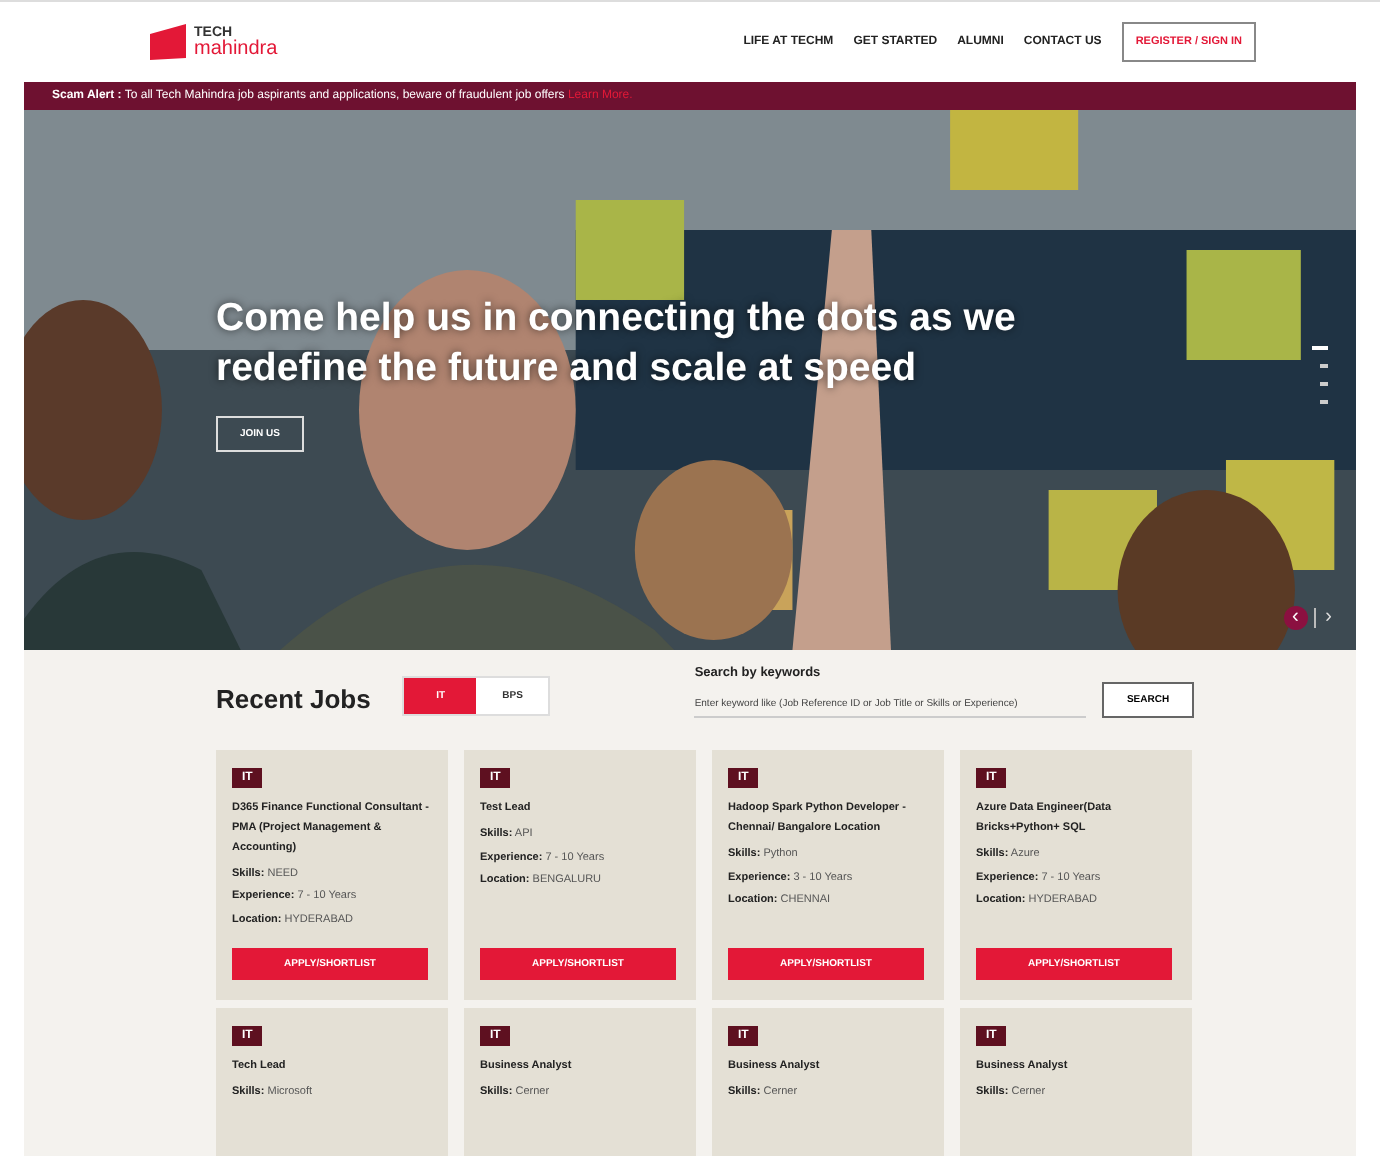 This screenshot has height=1156, width=1380. What do you see at coordinates (236, 49) in the screenshot?
I see `logo-text: mahindra` at bounding box center [236, 49].